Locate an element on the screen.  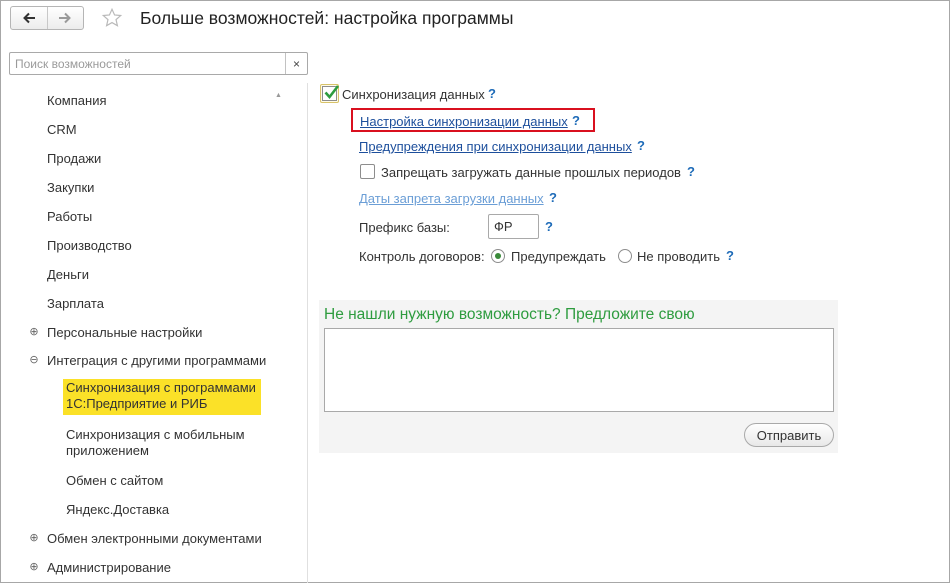
sync-settings-link: Настройка синхронизации данных is located at coordinates (464, 121).